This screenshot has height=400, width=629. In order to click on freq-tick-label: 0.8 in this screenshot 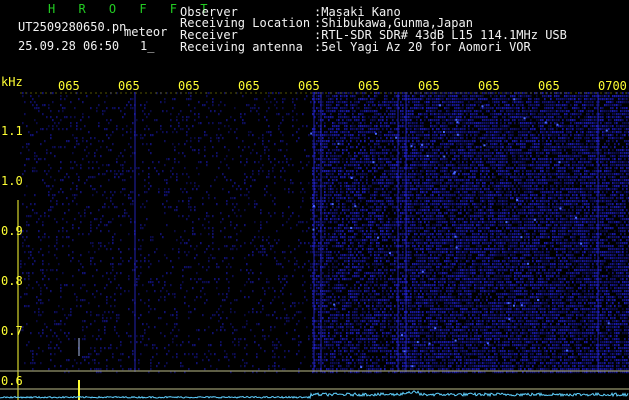, I will do `click(12, 281)`.